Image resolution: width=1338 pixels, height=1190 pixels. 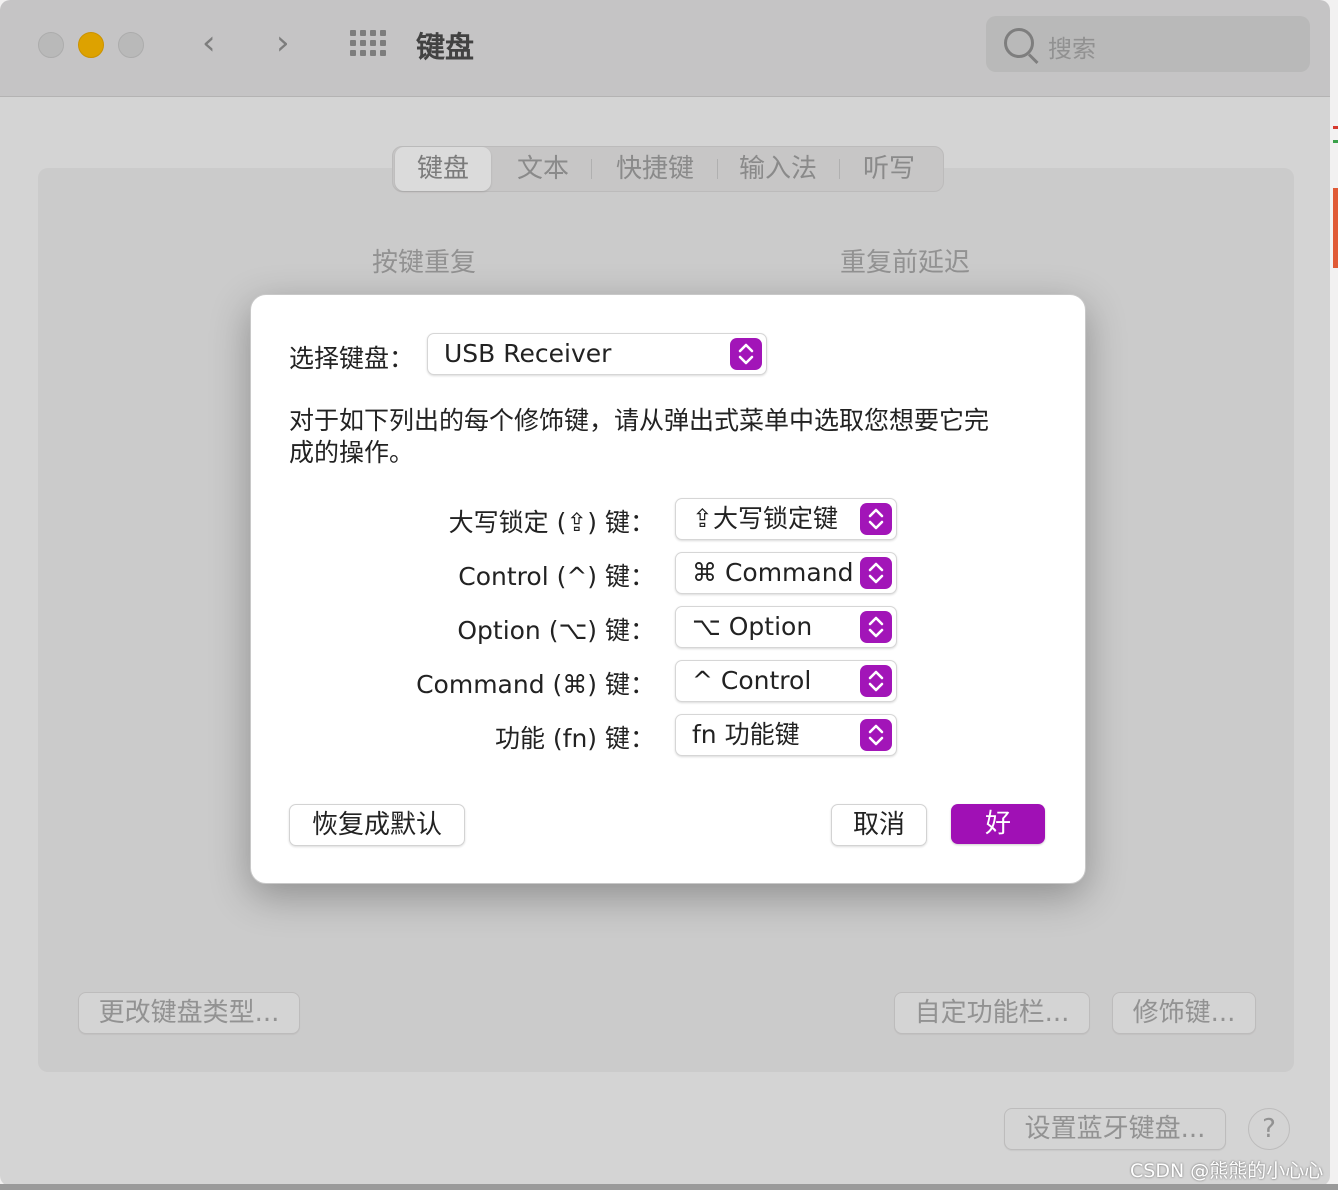 What do you see at coordinates (639, 420) in the screenshot?
I see `instructions-line-1: 对于如下列出的每个修饰键，请从弹出式菜单中选取您想要它完` at bounding box center [639, 420].